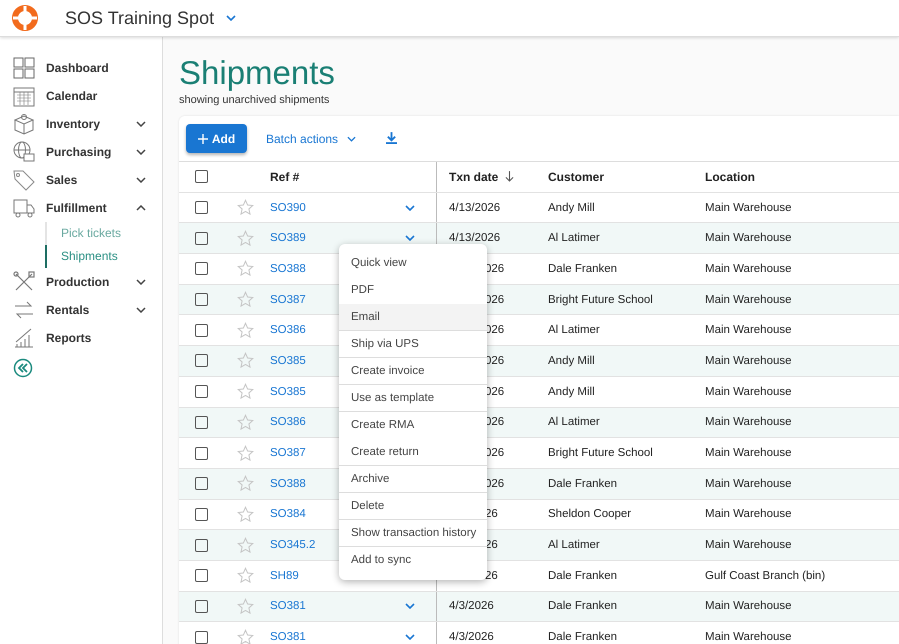  What do you see at coordinates (765, 576) in the screenshot?
I see `table-cell: Gulf Coast Branch (bin)` at bounding box center [765, 576].